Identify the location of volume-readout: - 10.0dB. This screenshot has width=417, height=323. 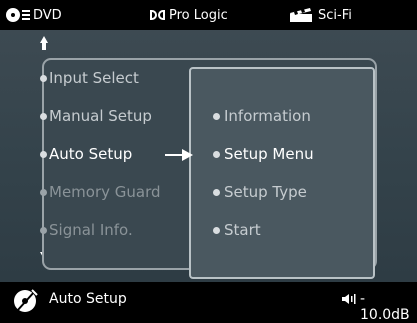
(385, 307).